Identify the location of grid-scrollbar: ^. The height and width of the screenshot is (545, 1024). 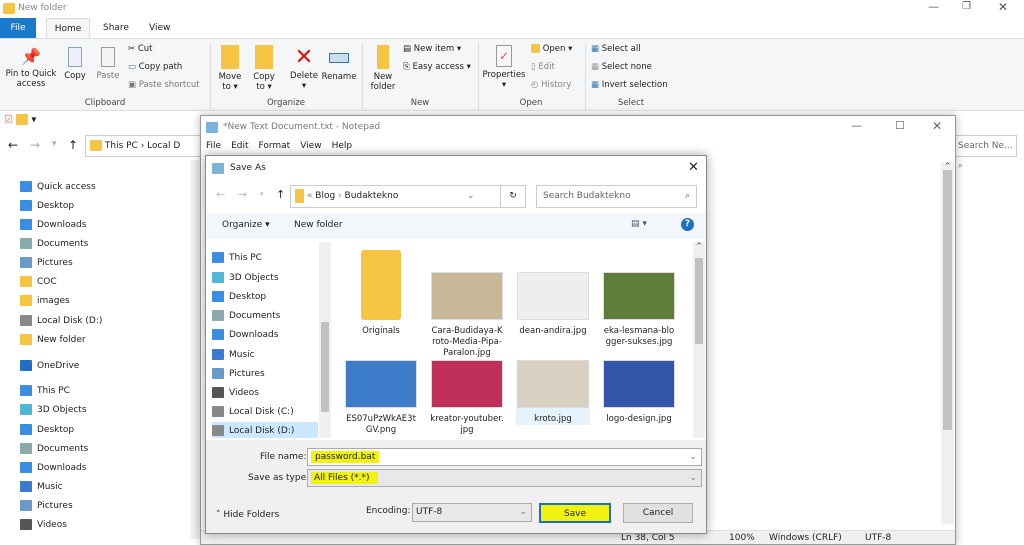
(699, 340).